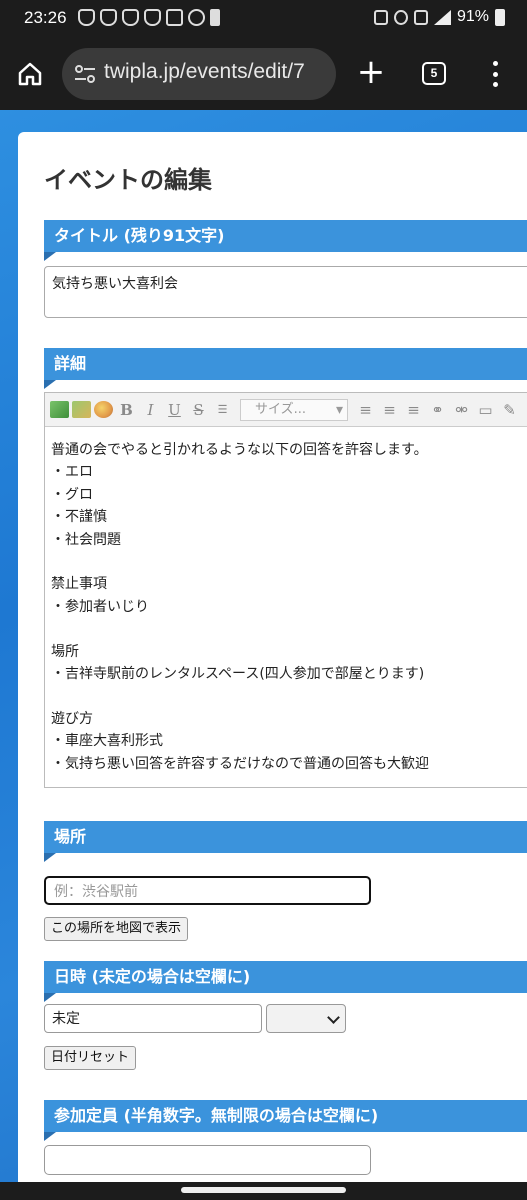 Image resolution: width=527 pixels, height=1200 pixels. What do you see at coordinates (204, 72) in the screenshot?
I see `url-text: twipla.jp/events/edit/7` at bounding box center [204, 72].